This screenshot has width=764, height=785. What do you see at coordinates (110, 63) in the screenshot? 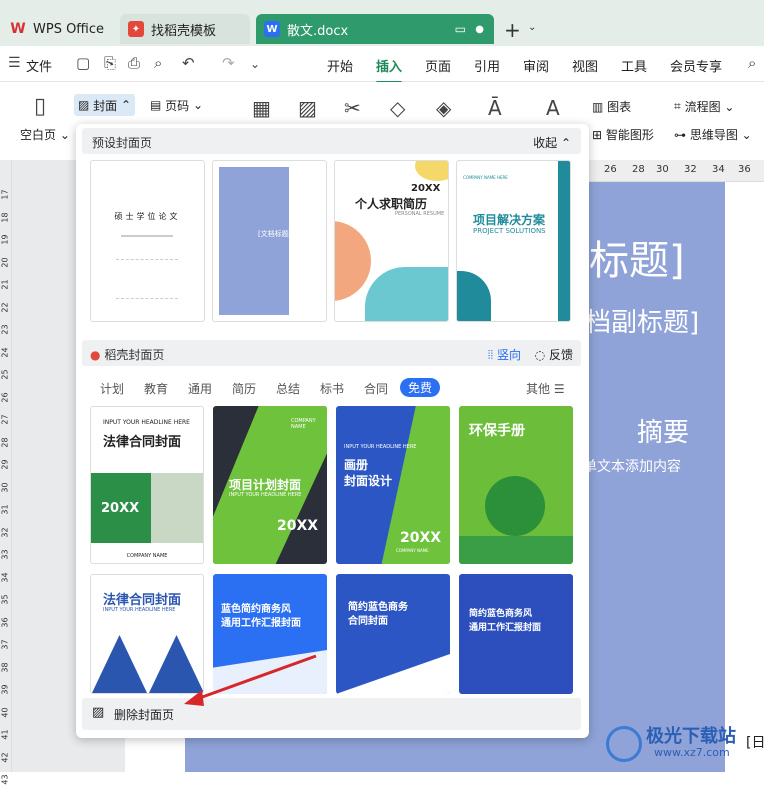
I see `export-icon: ⎘` at bounding box center [110, 63].